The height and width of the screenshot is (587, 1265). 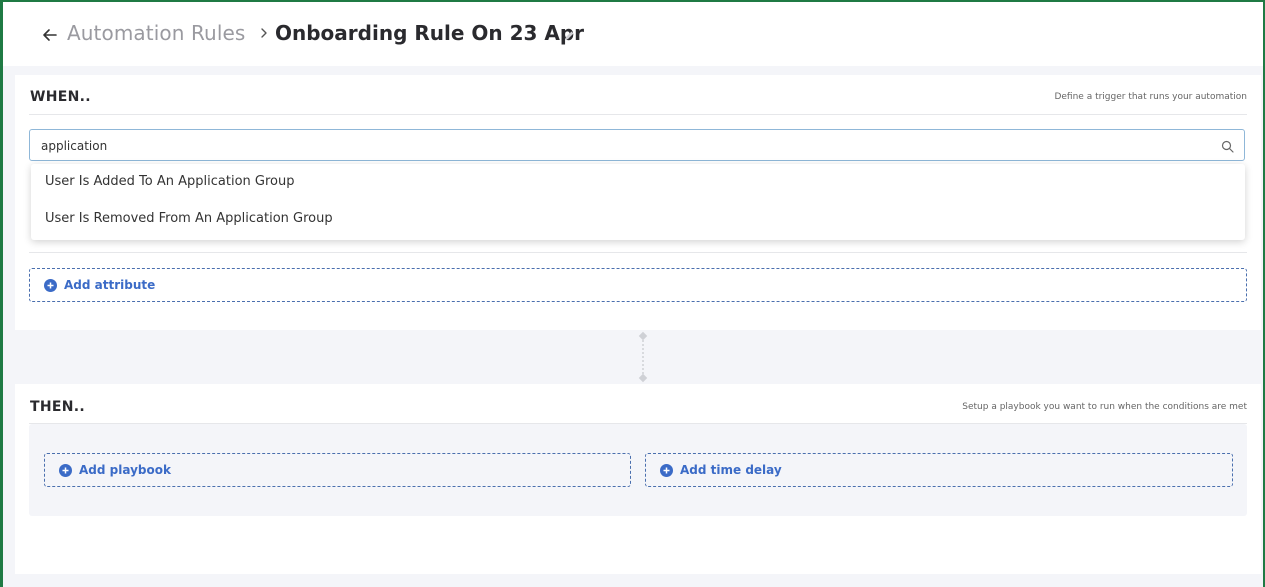 What do you see at coordinates (57, 407) in the screenshot?
I see `then-title: THEN..` at bounding box center [57, 407].